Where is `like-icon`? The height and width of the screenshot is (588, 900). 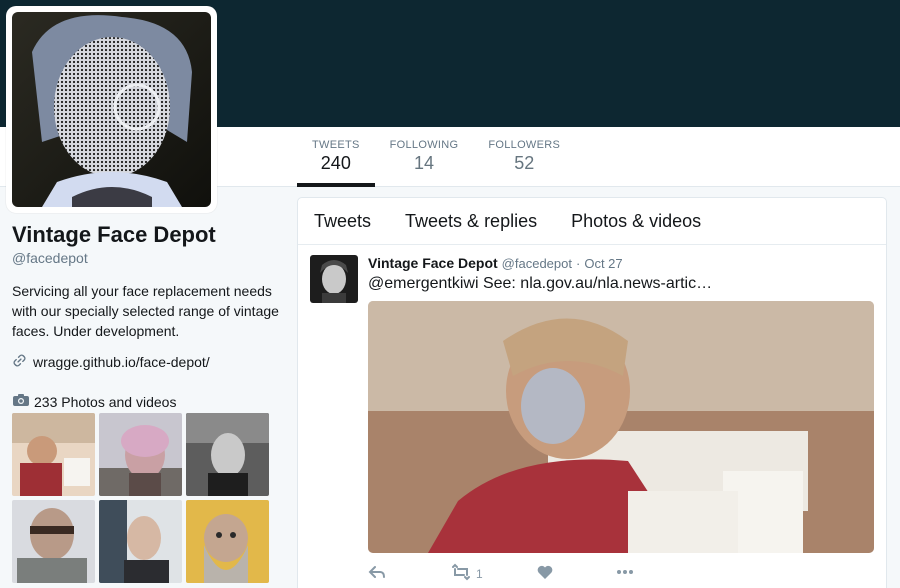 like-icon is located at coordinates (545, 573).